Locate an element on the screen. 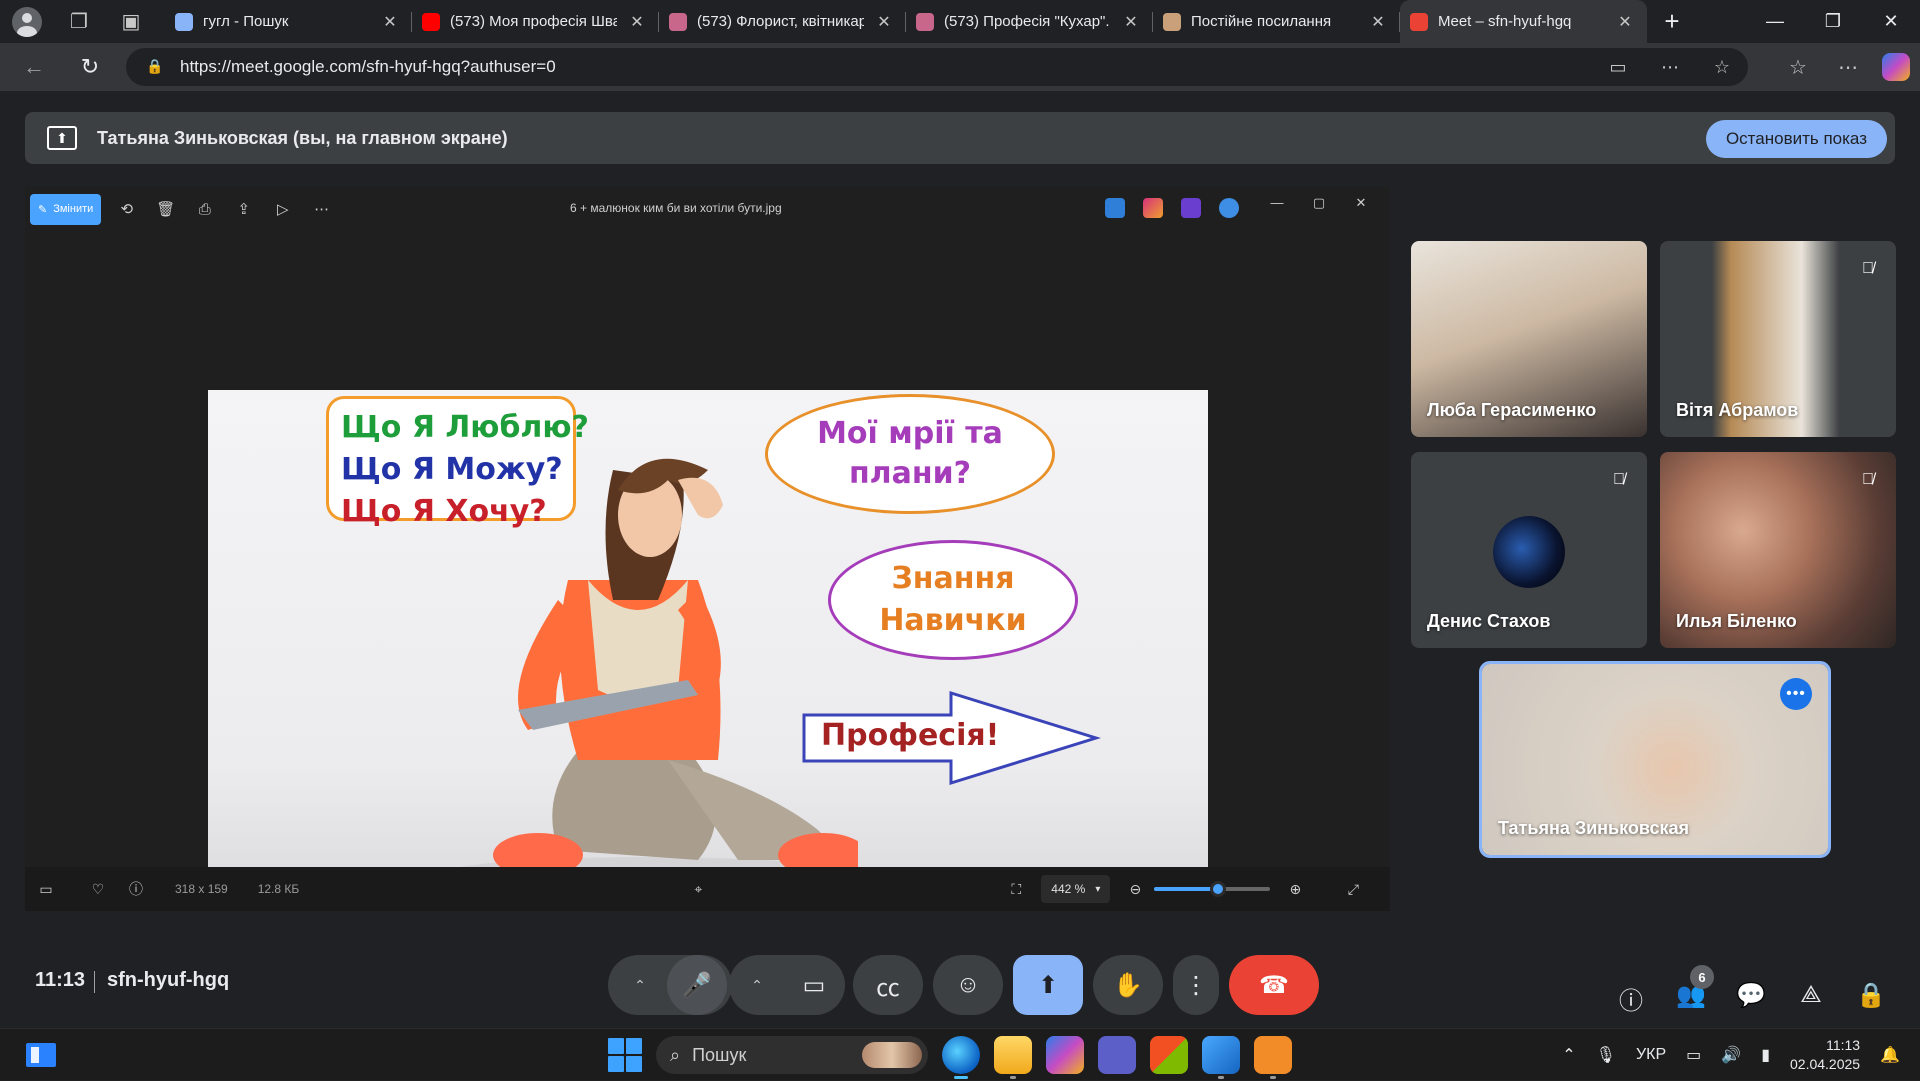 The width and height of the screenshot is (1920, 1081). widgets-icon is located at coordinates (41, 1055).